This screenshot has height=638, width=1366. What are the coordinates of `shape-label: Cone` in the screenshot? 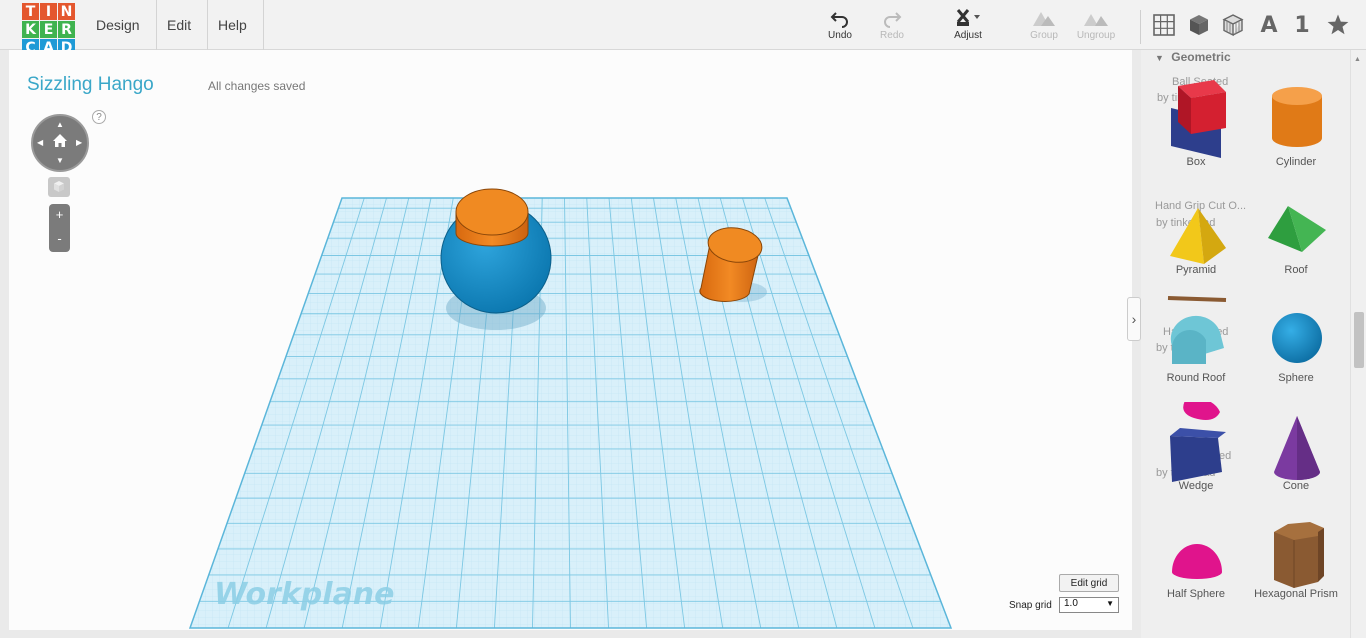 It's located at (1296, 486).